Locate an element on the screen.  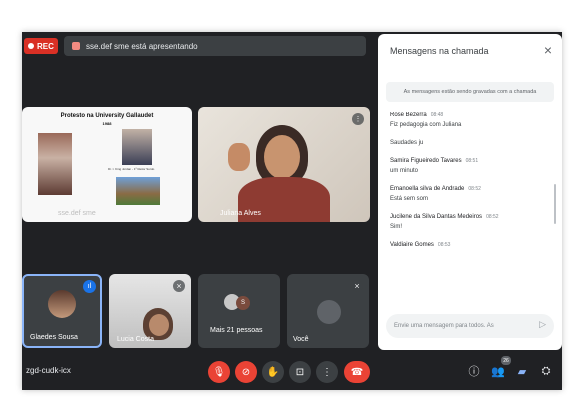
top-bar: REC sse.def sme está apresentando is located at coordinates (199, 46).